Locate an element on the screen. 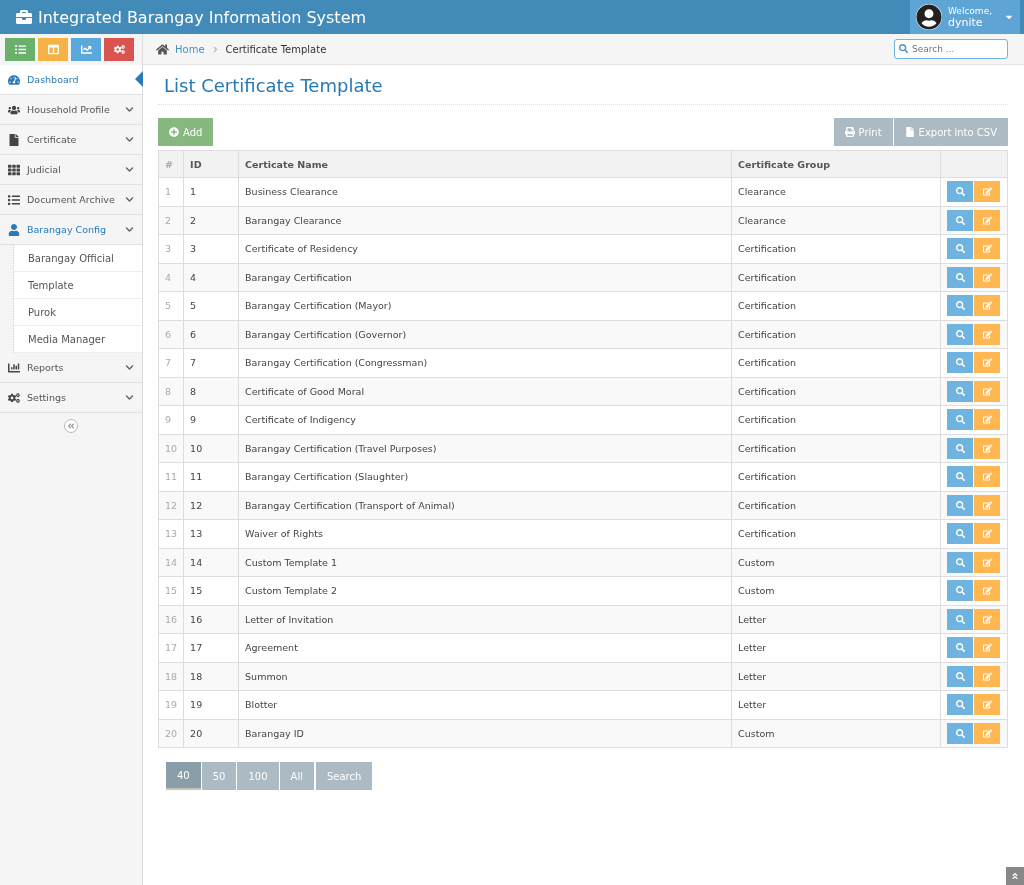 The height and width of the screenshot is (885, 1024). submenu-item: Template is located at coordinates (77, 285).